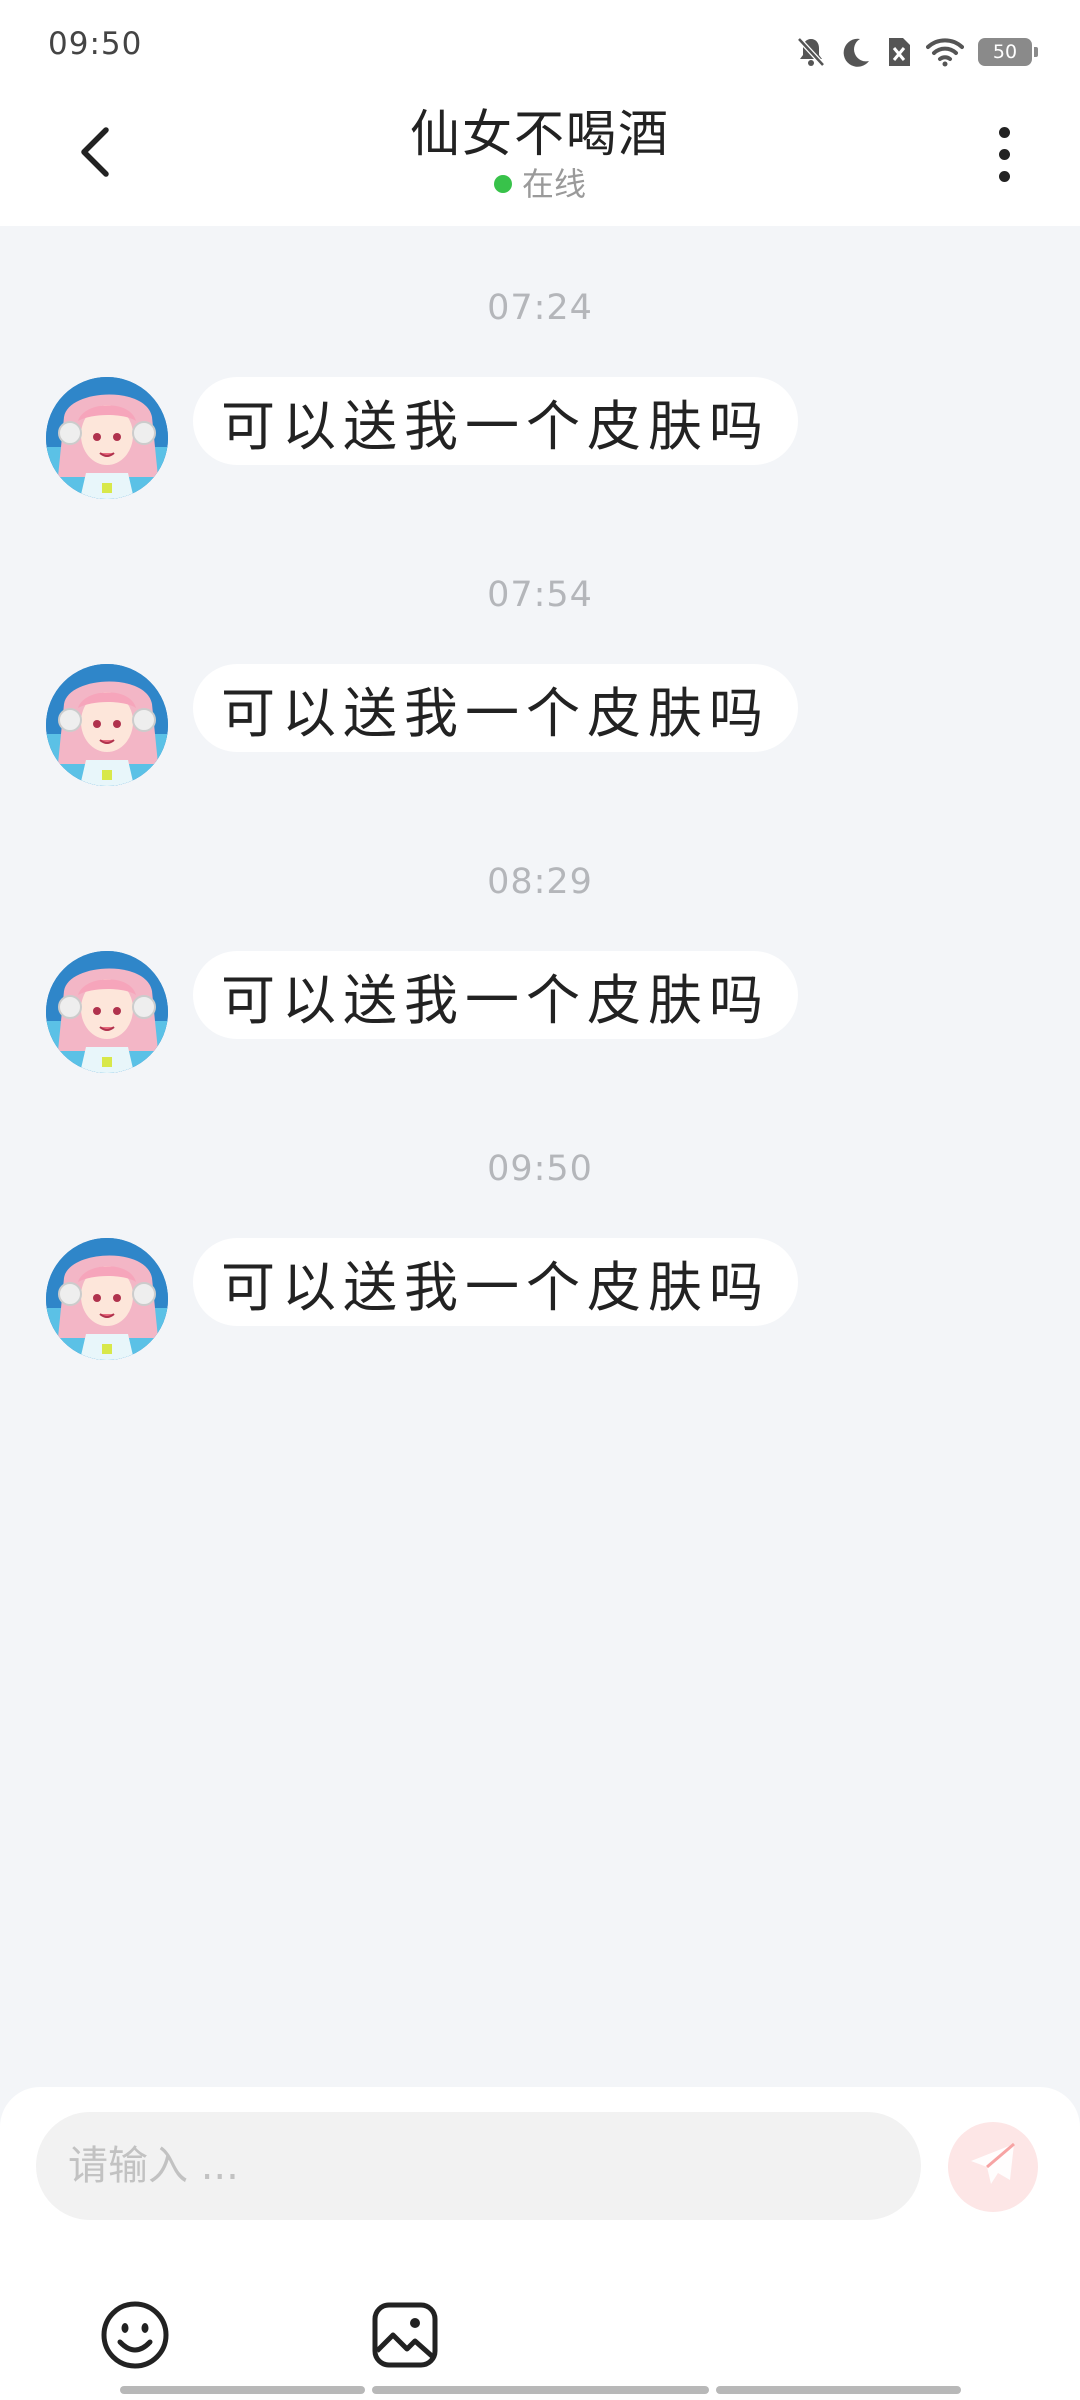  Describe the element at coordinates (540, 134) in the screenshot. I see `page-title: 仙女不喝酒` at that location.